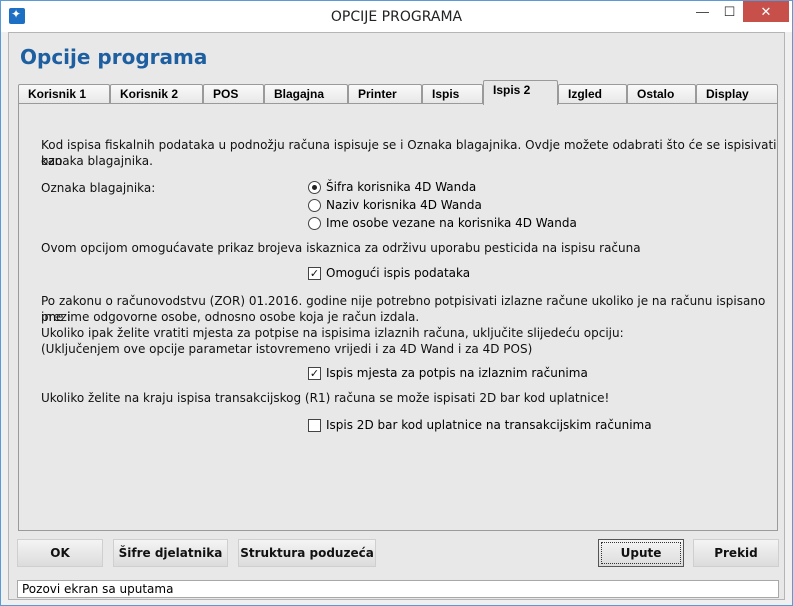 The height and width of the screenshot is (606, 793). What do you see at coordinates (60, 553) in the screenshot?
I see `ok-button: OK` at bounding box center [60, 553].